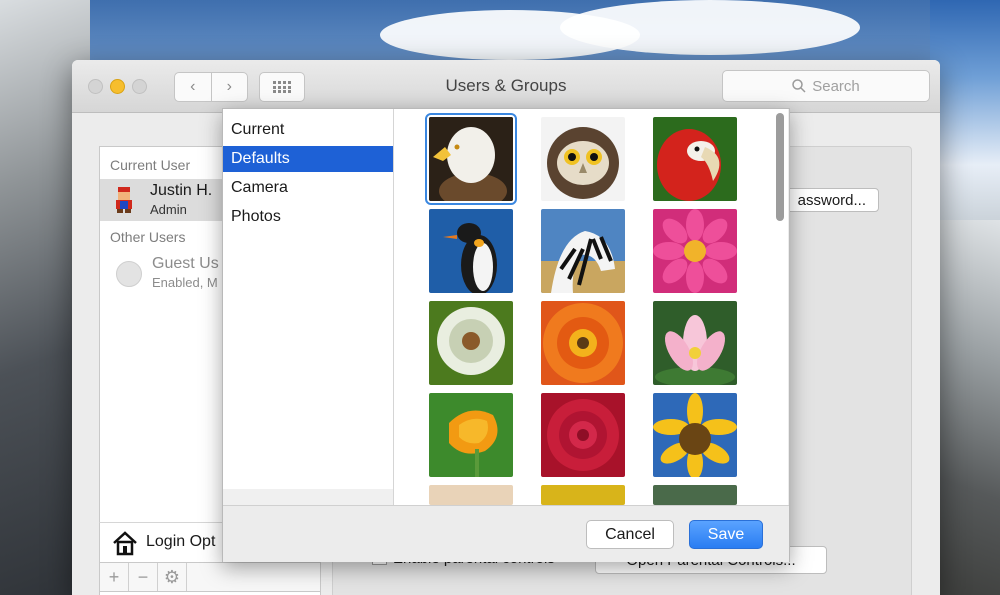 The image size is (1000, 595). Describe the element at coordinates (129, 274) in the screenshot. I see `guest-avatar-icon` at that location.